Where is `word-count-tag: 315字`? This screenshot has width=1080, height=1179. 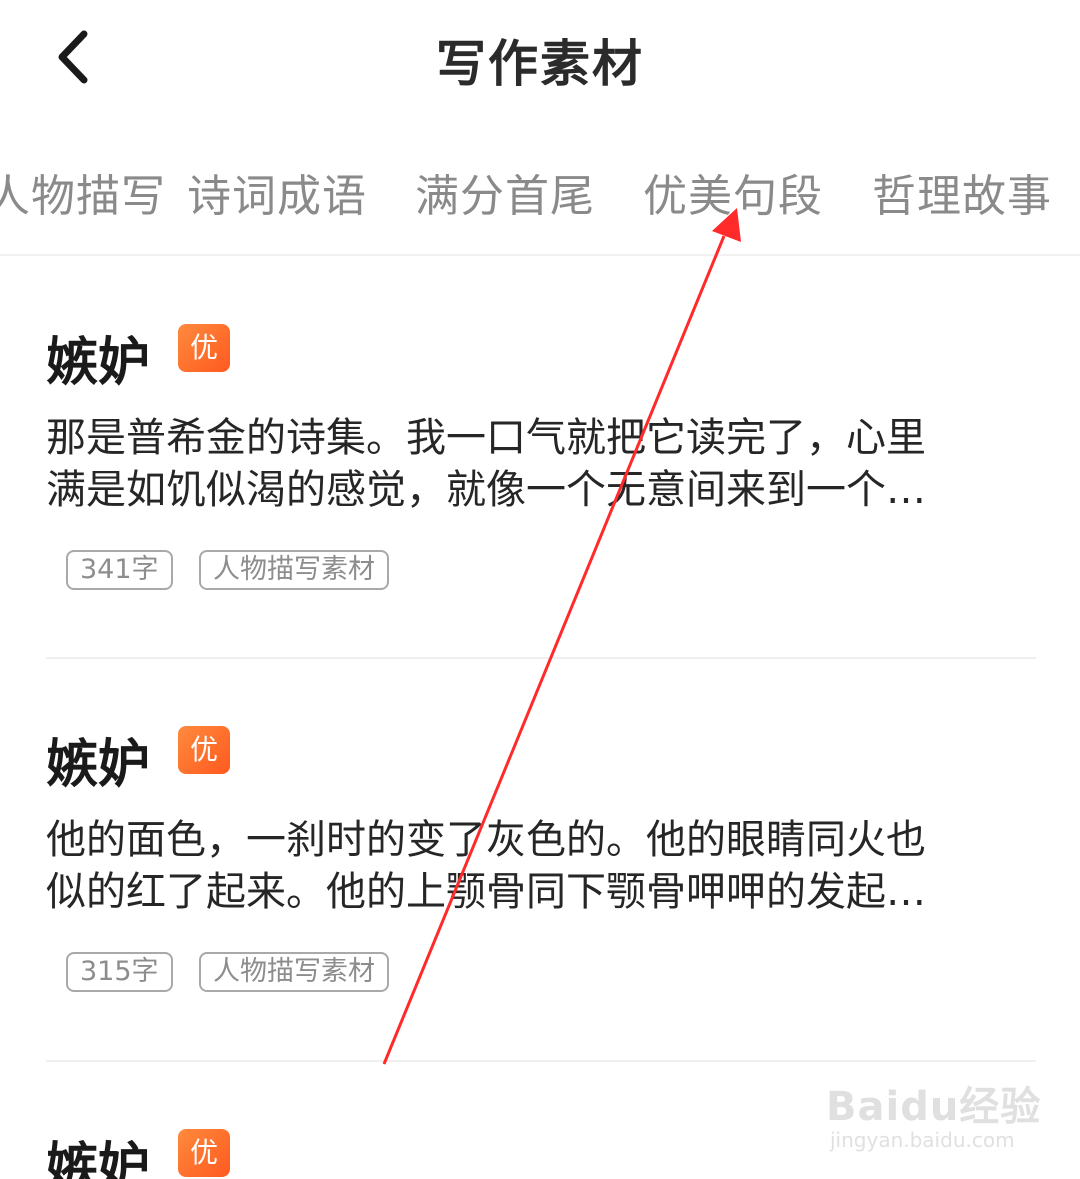 word-count-tag: 315字 is located at coordinates (119, 972).